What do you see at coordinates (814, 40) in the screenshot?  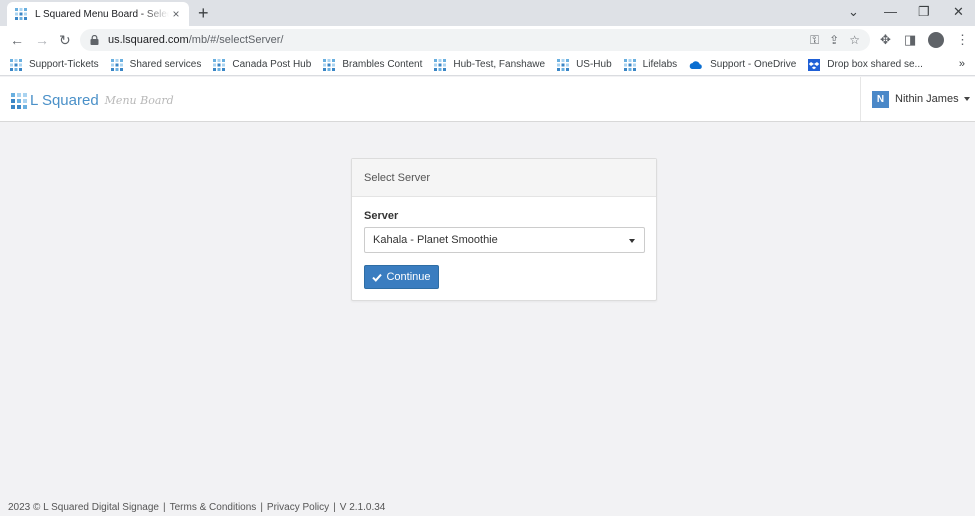 I see `password-key-icon: ⚿` at bounding box center [814, 40].